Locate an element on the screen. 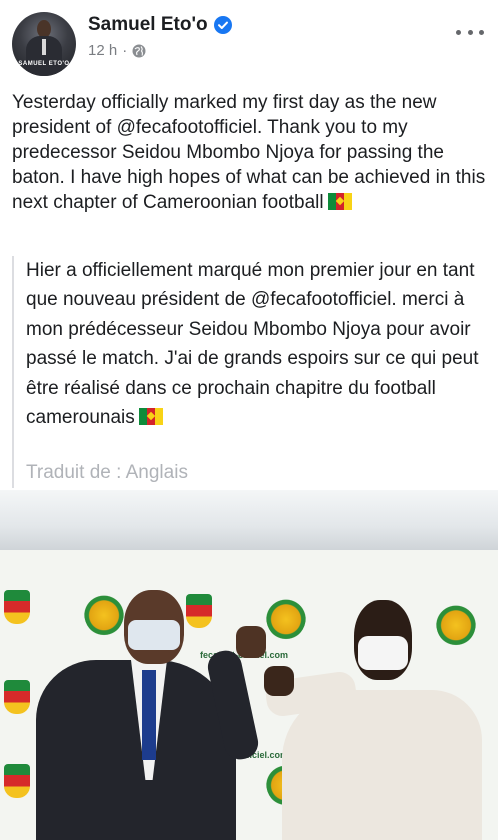 The width and height of the screenshot is (498, 840). post-header: SAMUEL ETO'O Samuel Eto'o 12 h · is located at coordinates (249, 41).